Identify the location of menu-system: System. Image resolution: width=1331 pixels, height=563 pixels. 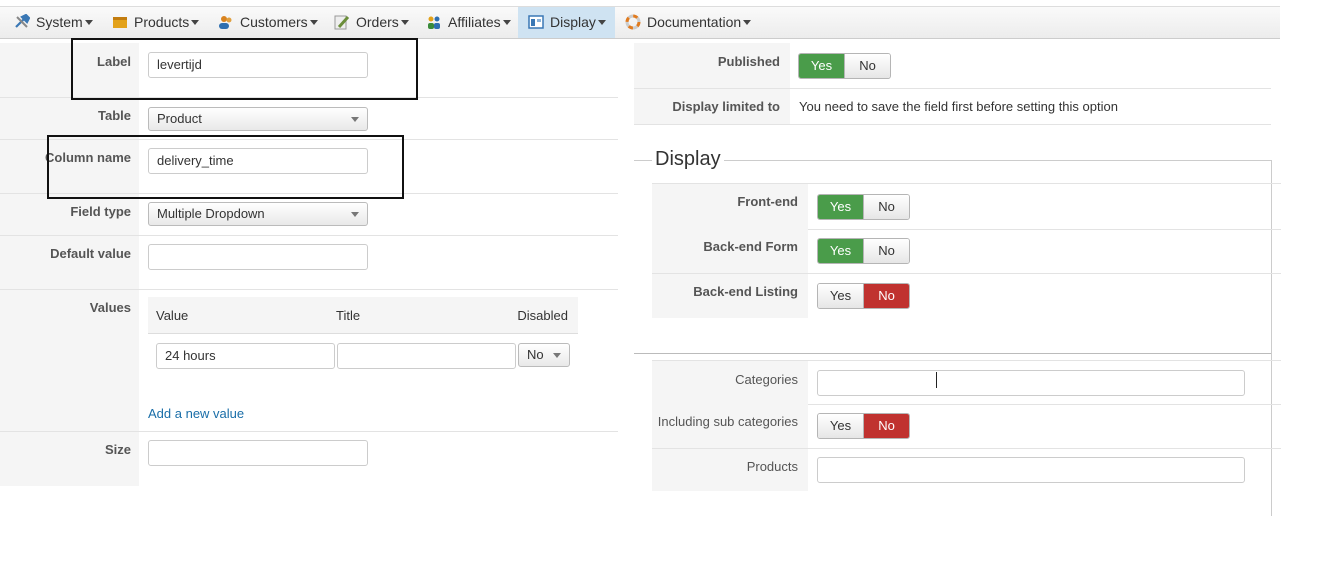
(53, 22).